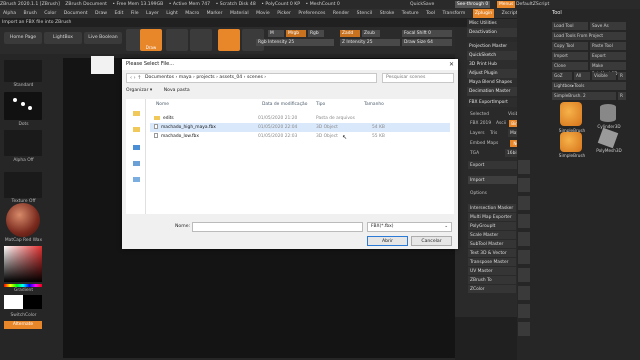 The image size is (640, 360). What do you see at coordinates (492, 271) in the screenshot?
I see `zplugin-lower-item: UV Master` at bounding box center [492, 271].